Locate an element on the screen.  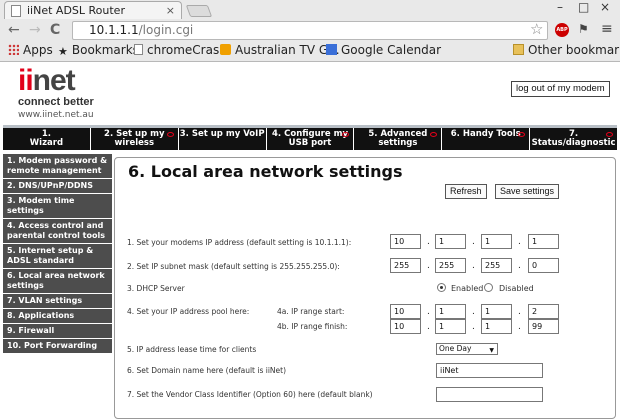
dhcp-enabled-label: Enabled is located at coordinates (467, 288).